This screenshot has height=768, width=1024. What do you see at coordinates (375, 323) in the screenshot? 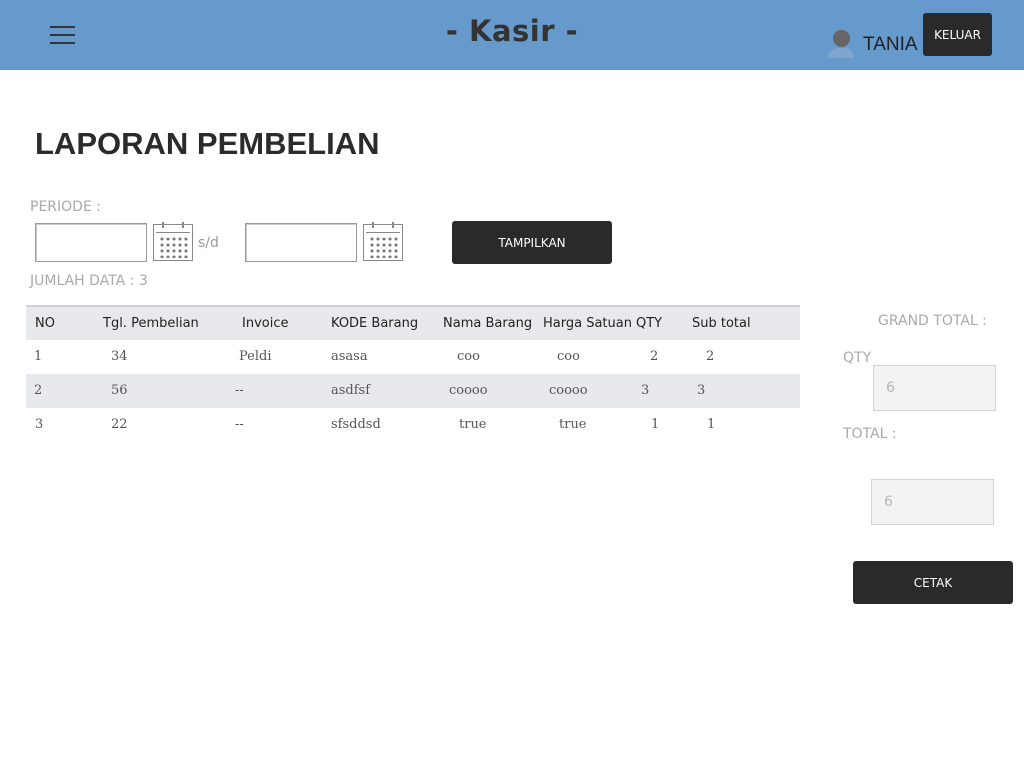
I see `column-header-item-code: KODE Barang` at bounding box center [375, 323].